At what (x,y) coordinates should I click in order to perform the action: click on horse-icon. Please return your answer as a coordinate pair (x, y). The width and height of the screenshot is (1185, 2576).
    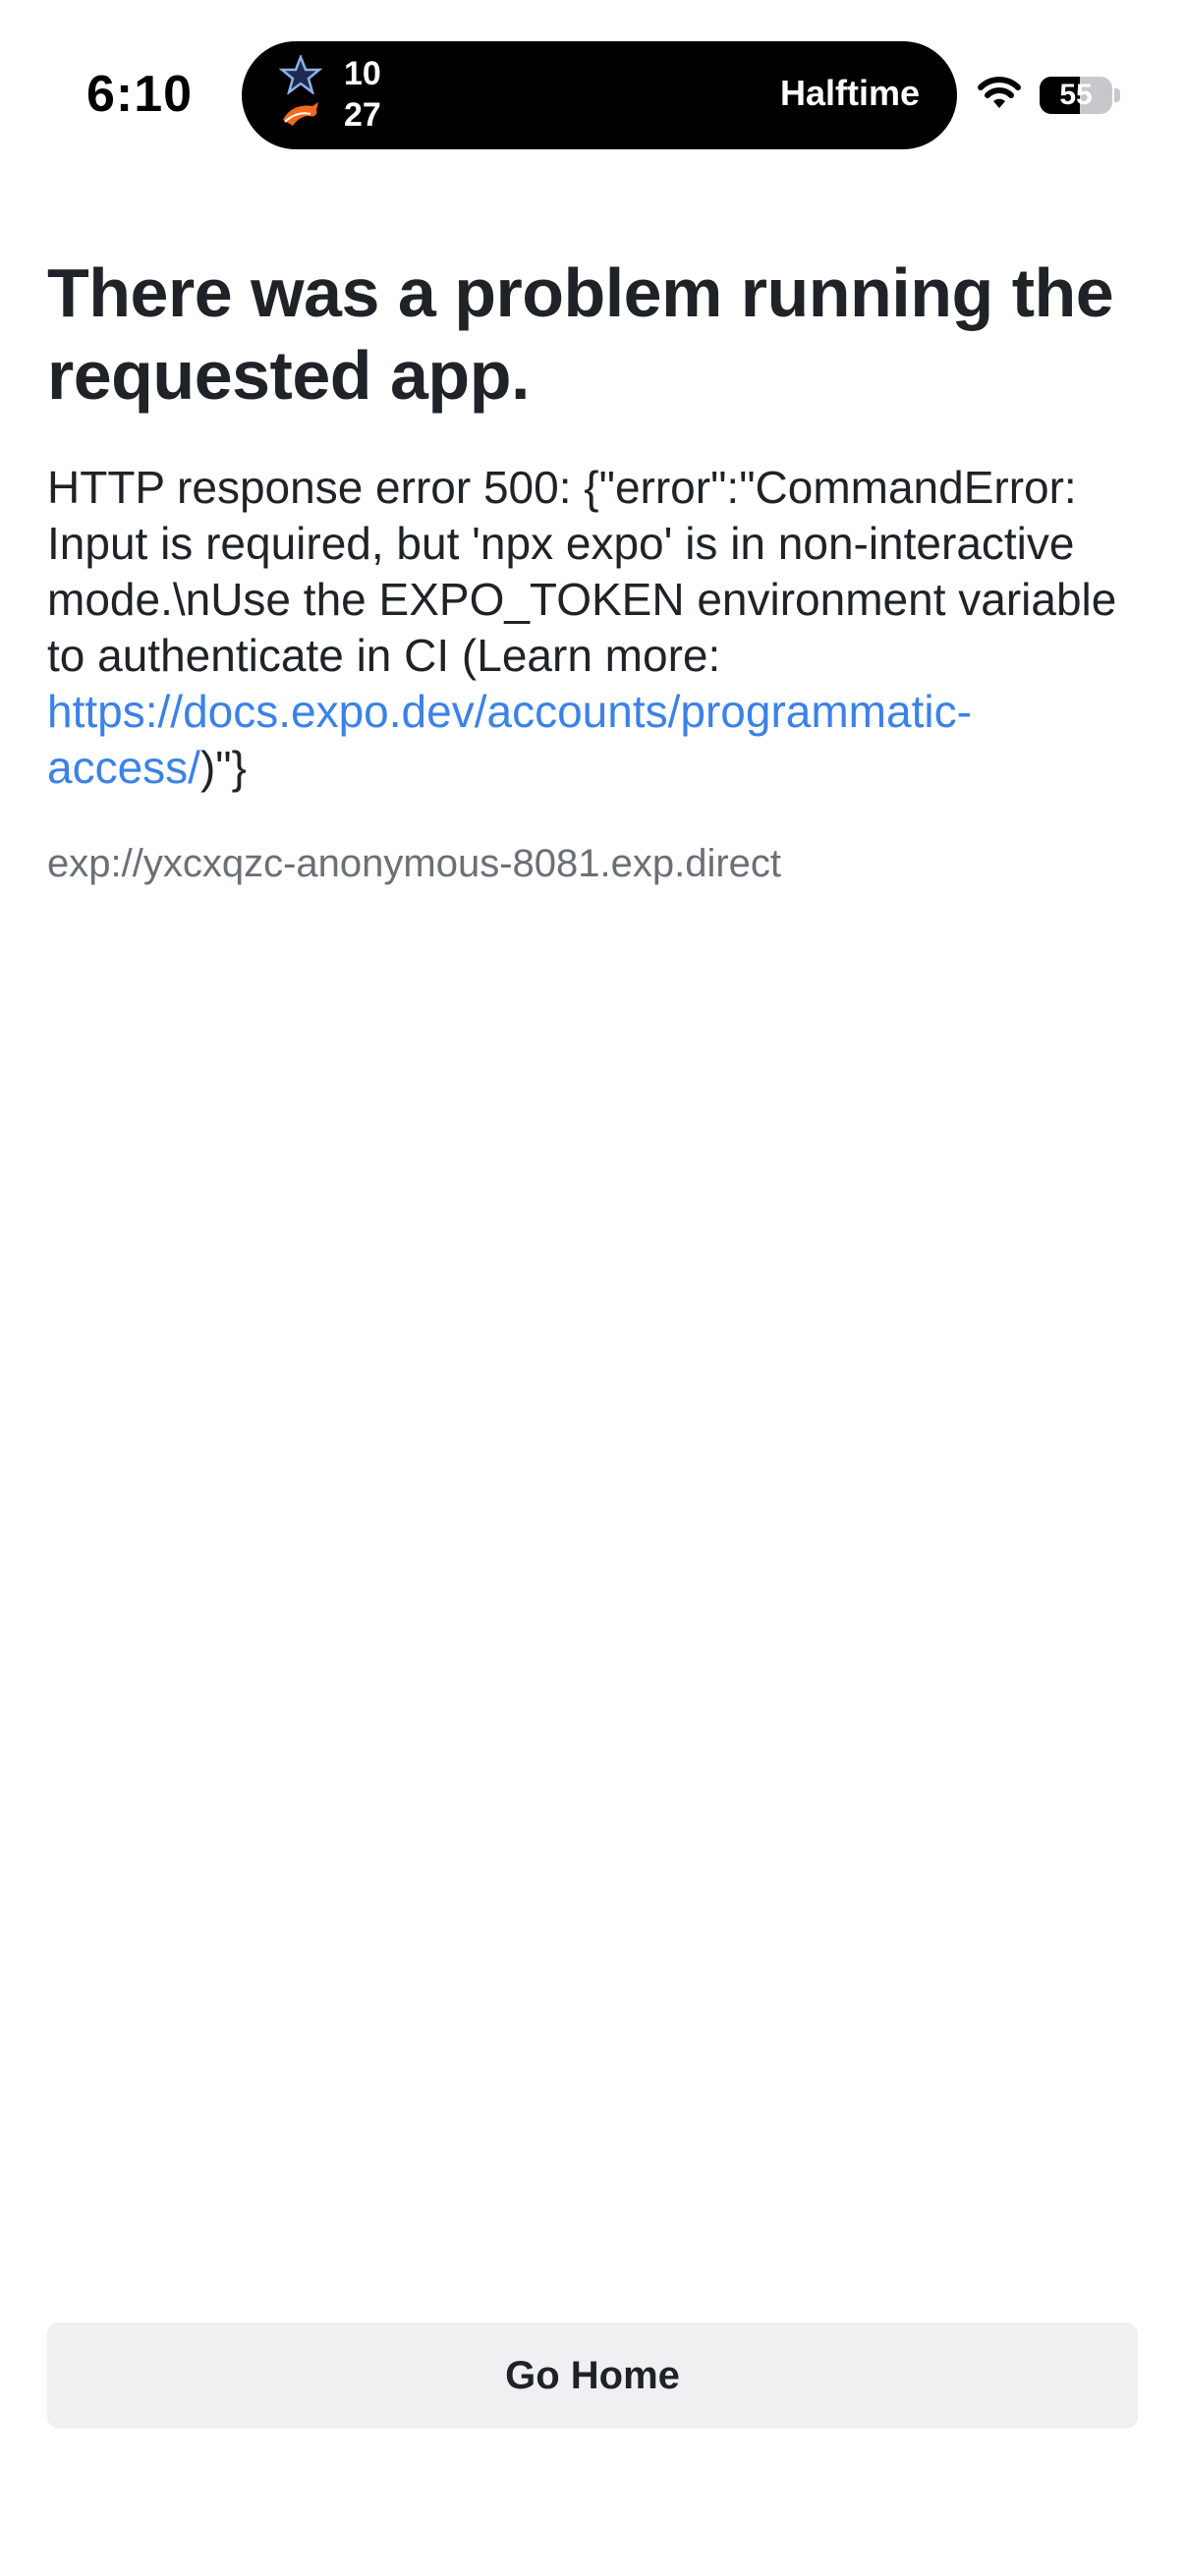
    Looking at the image, I should click on (301, 114).